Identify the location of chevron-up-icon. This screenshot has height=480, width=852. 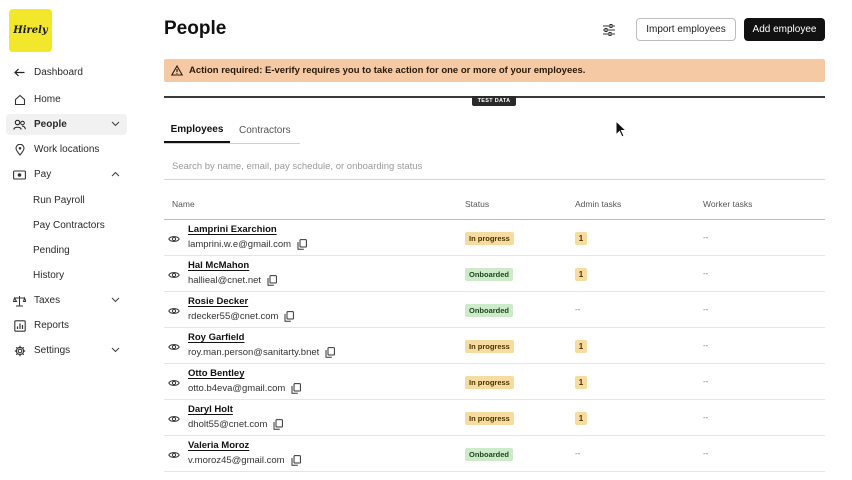
(115, 174).